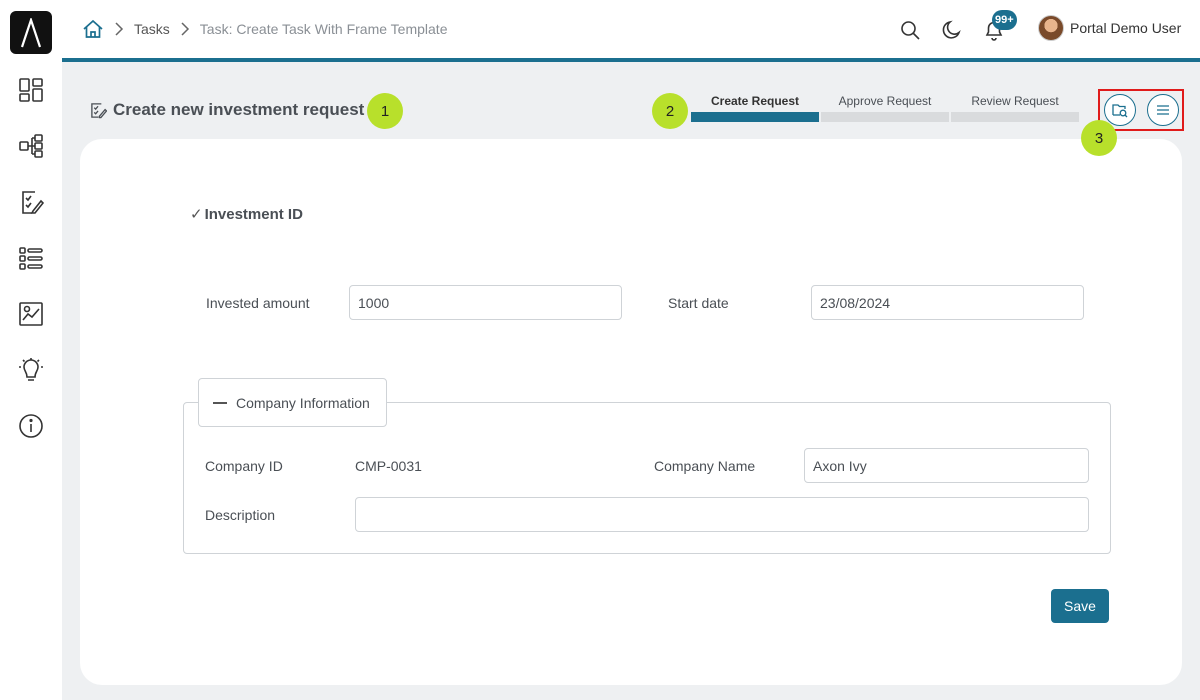 Image resolution: width=1200 pixels, height=700 pixels. Describe the element at coordinates (31, 202) in the screenshot. I see `tasks-icon` at that location.